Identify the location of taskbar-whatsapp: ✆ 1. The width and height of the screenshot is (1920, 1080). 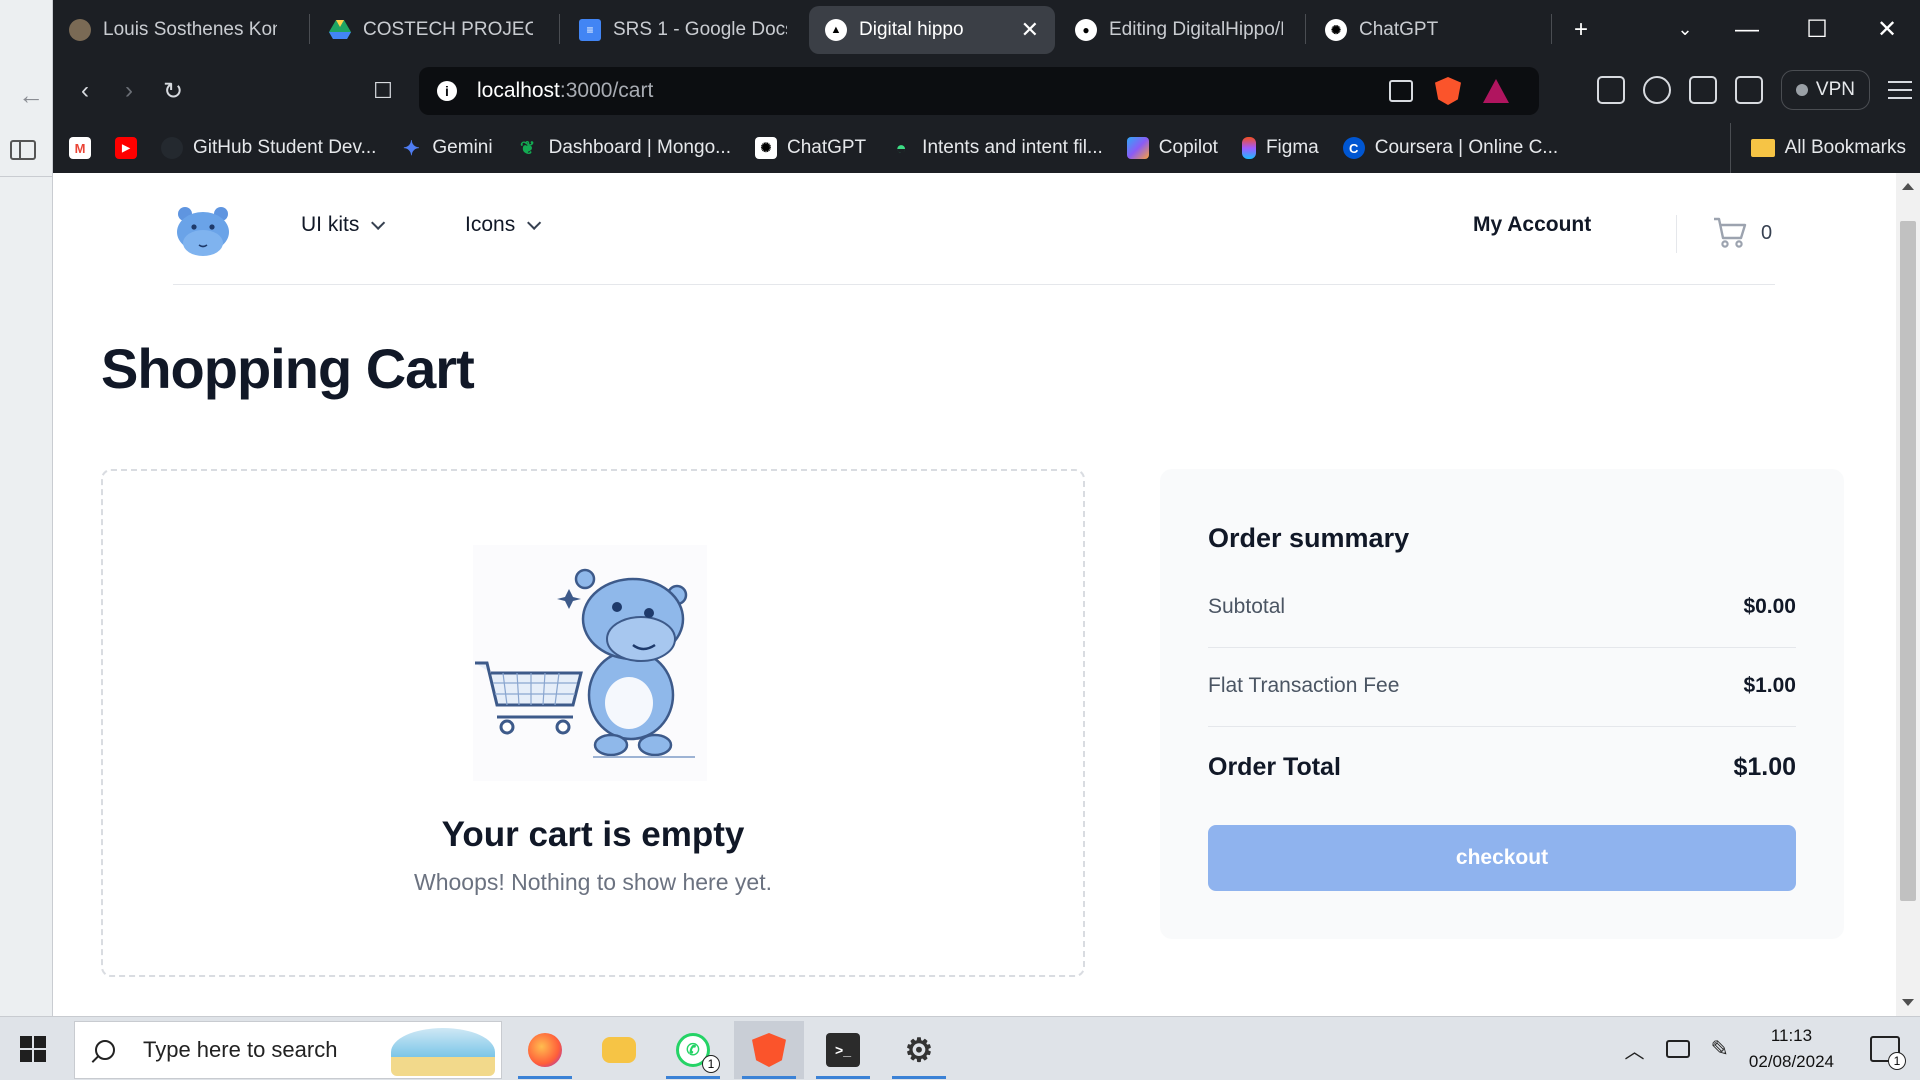
(693, 1050).